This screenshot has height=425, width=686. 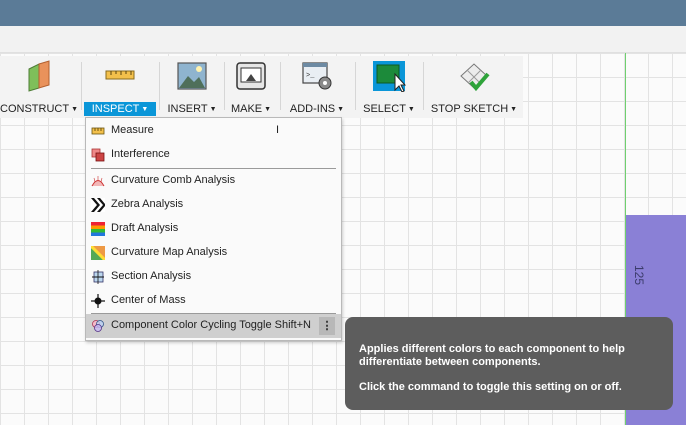 What do you see at coordinates (98, 301) in the screenshot?
I see `center-of-mass-icon` at bounding box center [98, 301].